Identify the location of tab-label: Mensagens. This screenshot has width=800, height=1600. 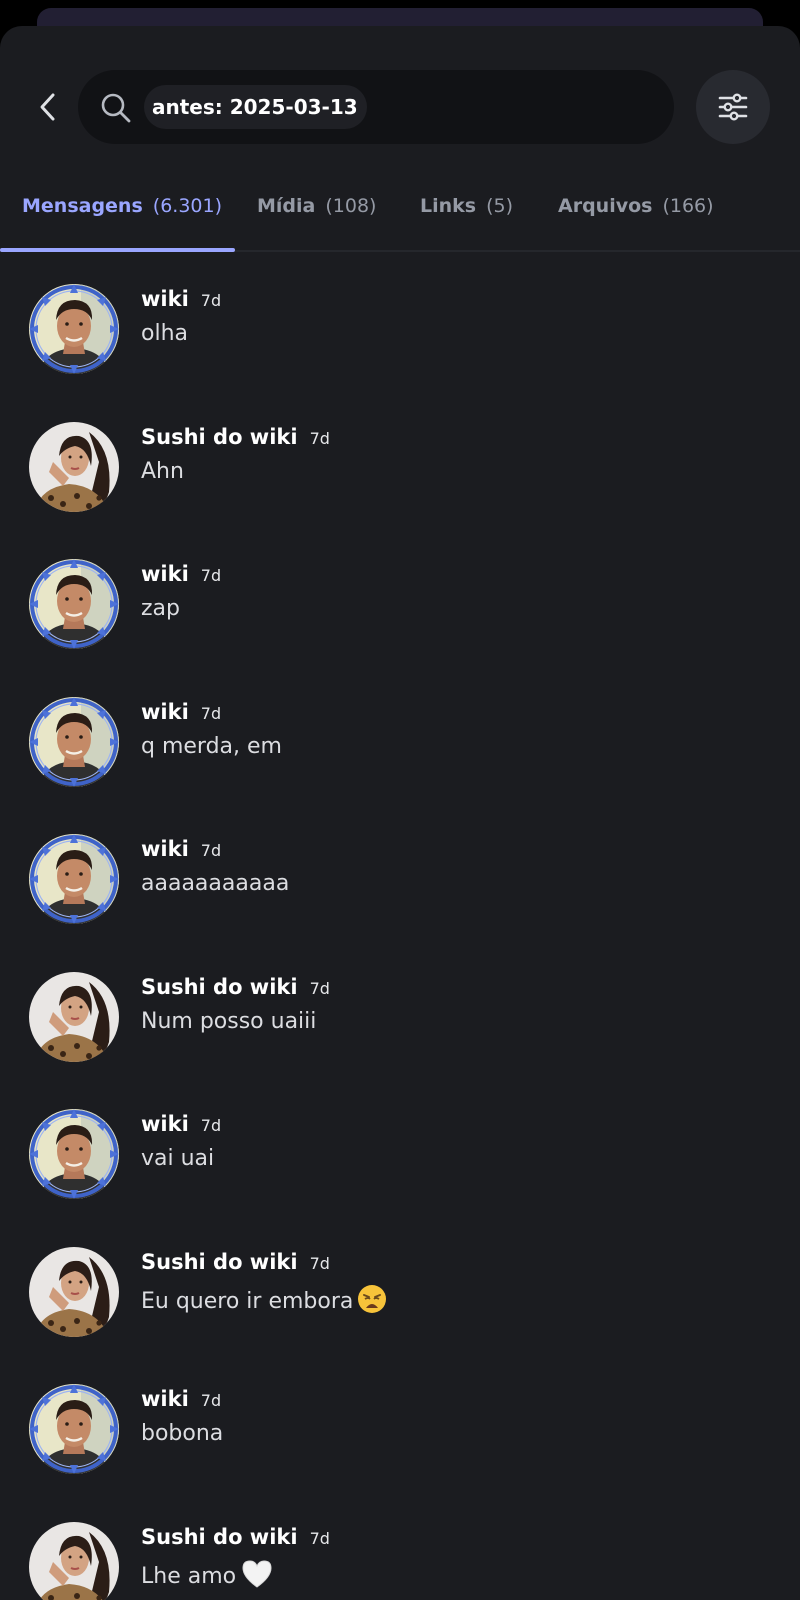
(82, 206).